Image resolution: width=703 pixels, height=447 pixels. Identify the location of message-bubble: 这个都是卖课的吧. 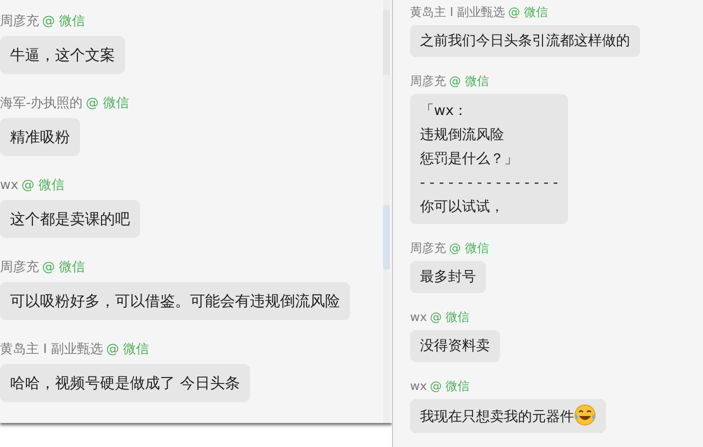
(70, 219).